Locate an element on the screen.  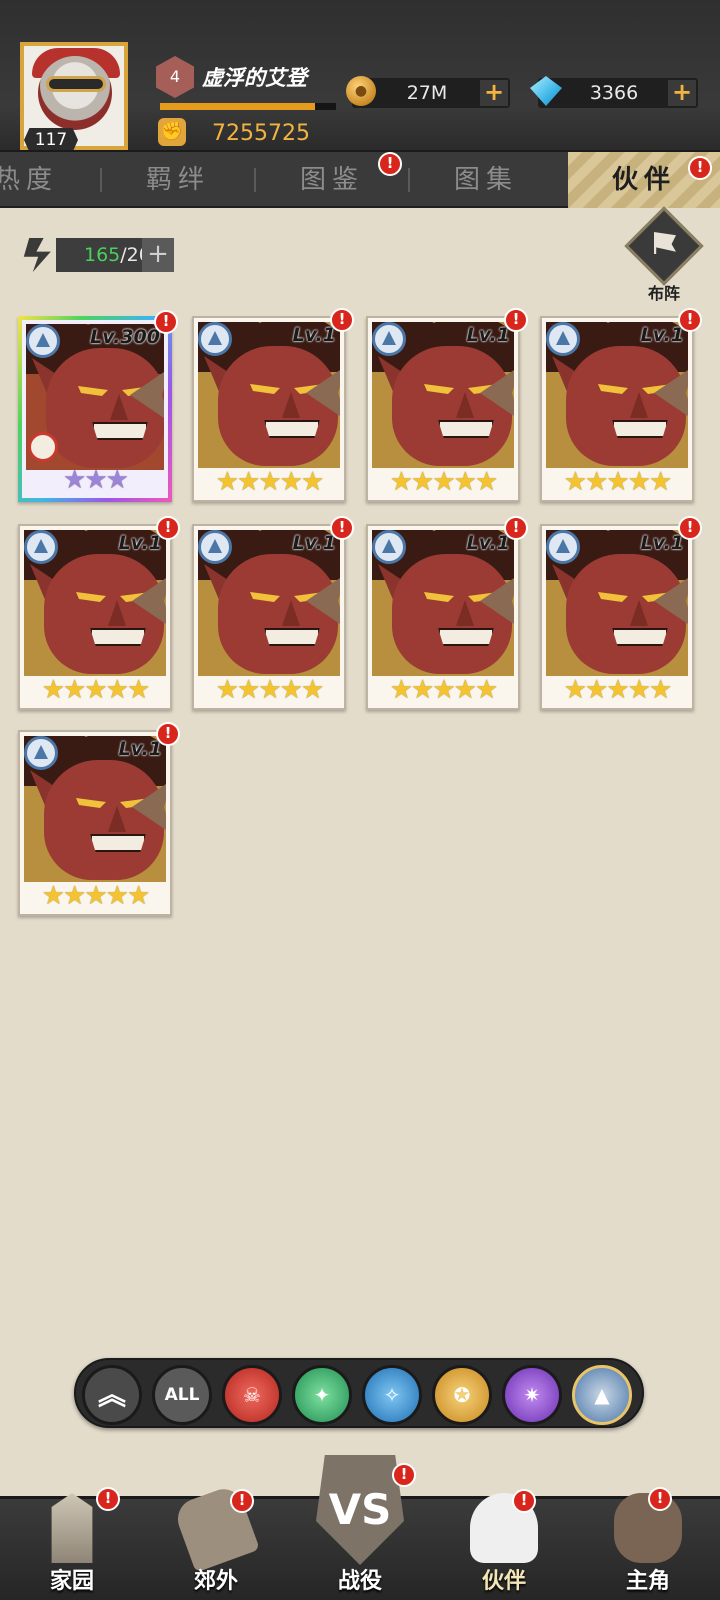
nav-partners: ! 伙伴 is located at coordinates (504, 1544).